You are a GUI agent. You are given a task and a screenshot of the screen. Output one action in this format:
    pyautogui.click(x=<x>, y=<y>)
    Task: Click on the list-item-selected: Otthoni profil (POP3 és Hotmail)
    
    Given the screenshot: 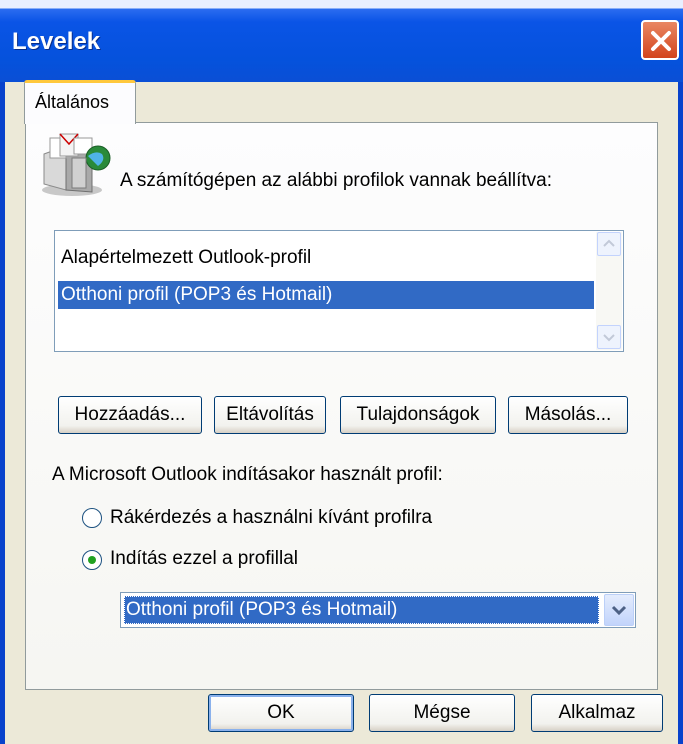 What is the action you would take?
    pyautogui.click(x=326, y=295)
    